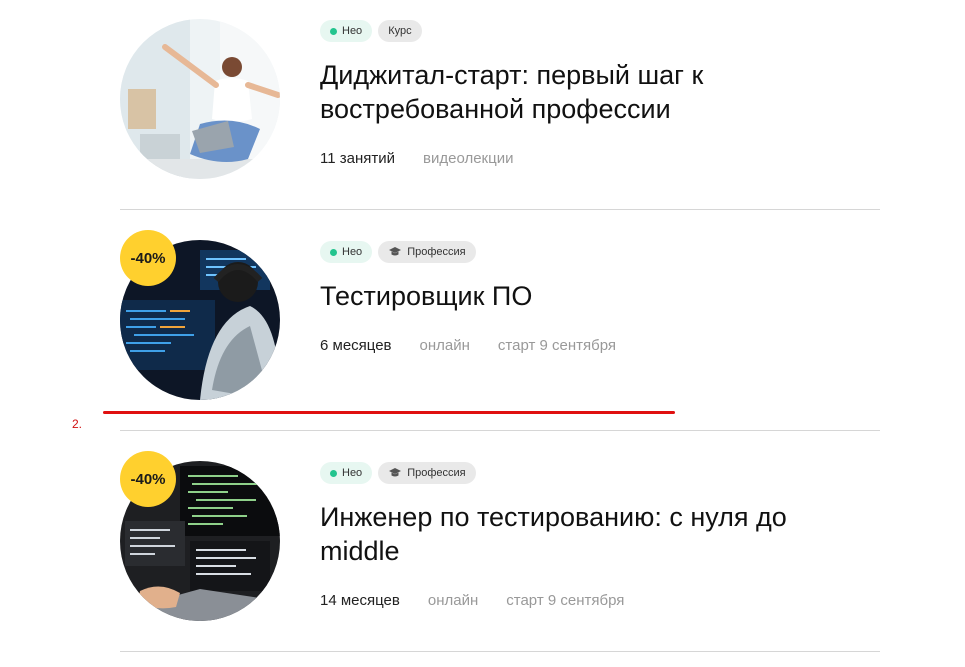  I want to click on course-image-woman-laptop, so click(200, 99).